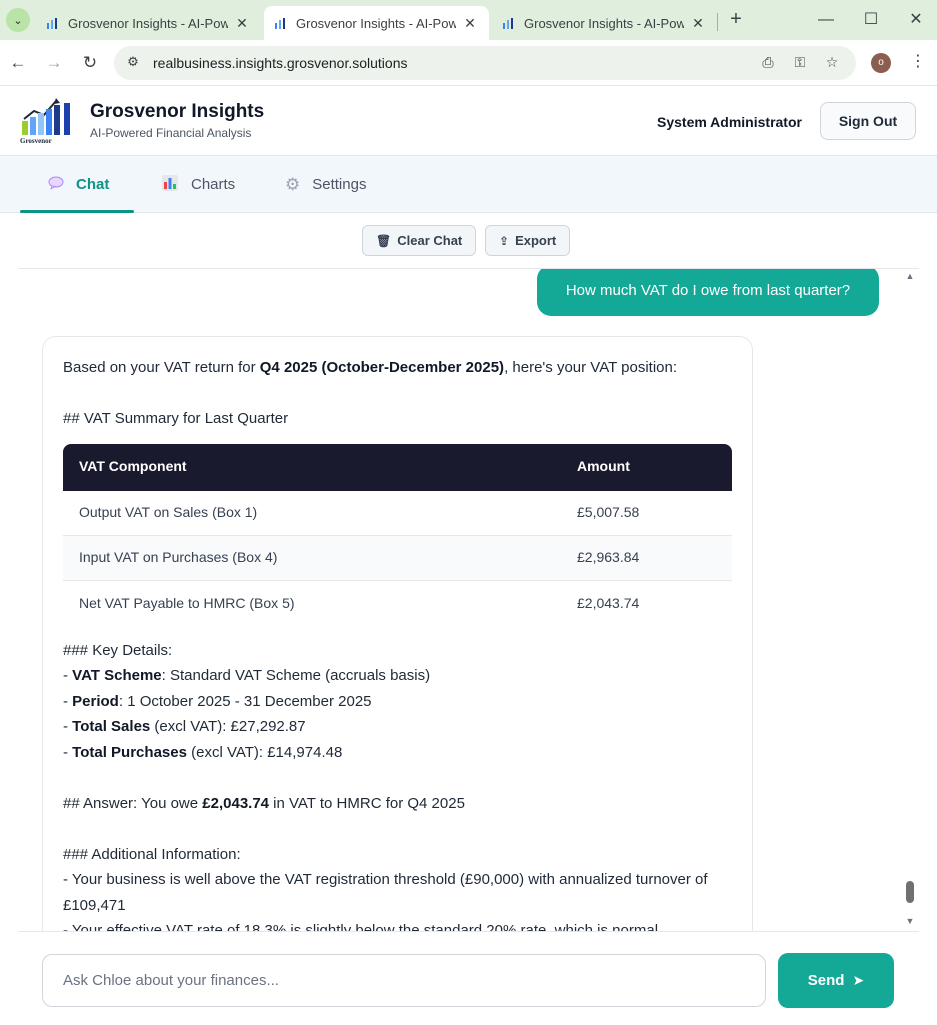 The image size is (937, 1025). Describe the element at coordinates (768, 63) in the screenshot. I see `install-app-icon: ⎙` at that location.